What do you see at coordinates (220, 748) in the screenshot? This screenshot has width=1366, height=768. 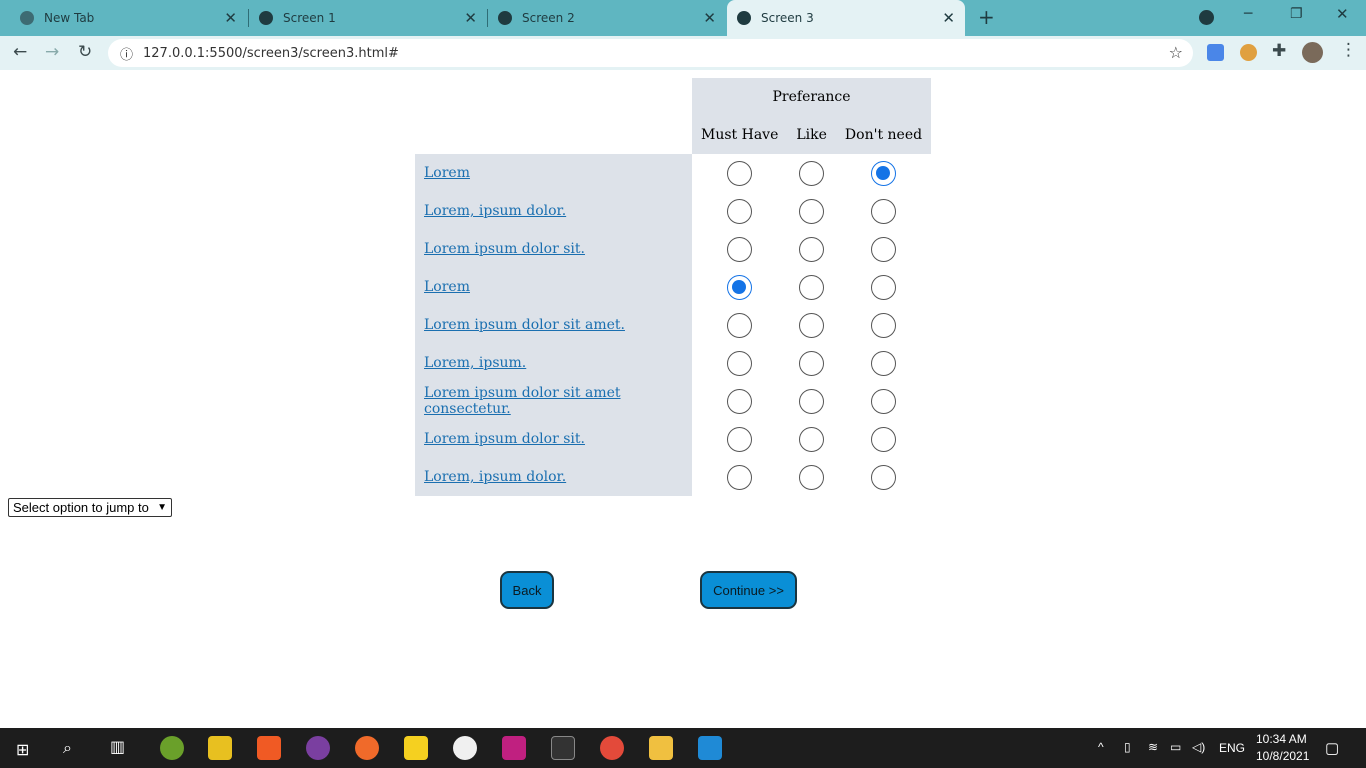 I see `pdf-app-icon` at bounding box center [220, 748].